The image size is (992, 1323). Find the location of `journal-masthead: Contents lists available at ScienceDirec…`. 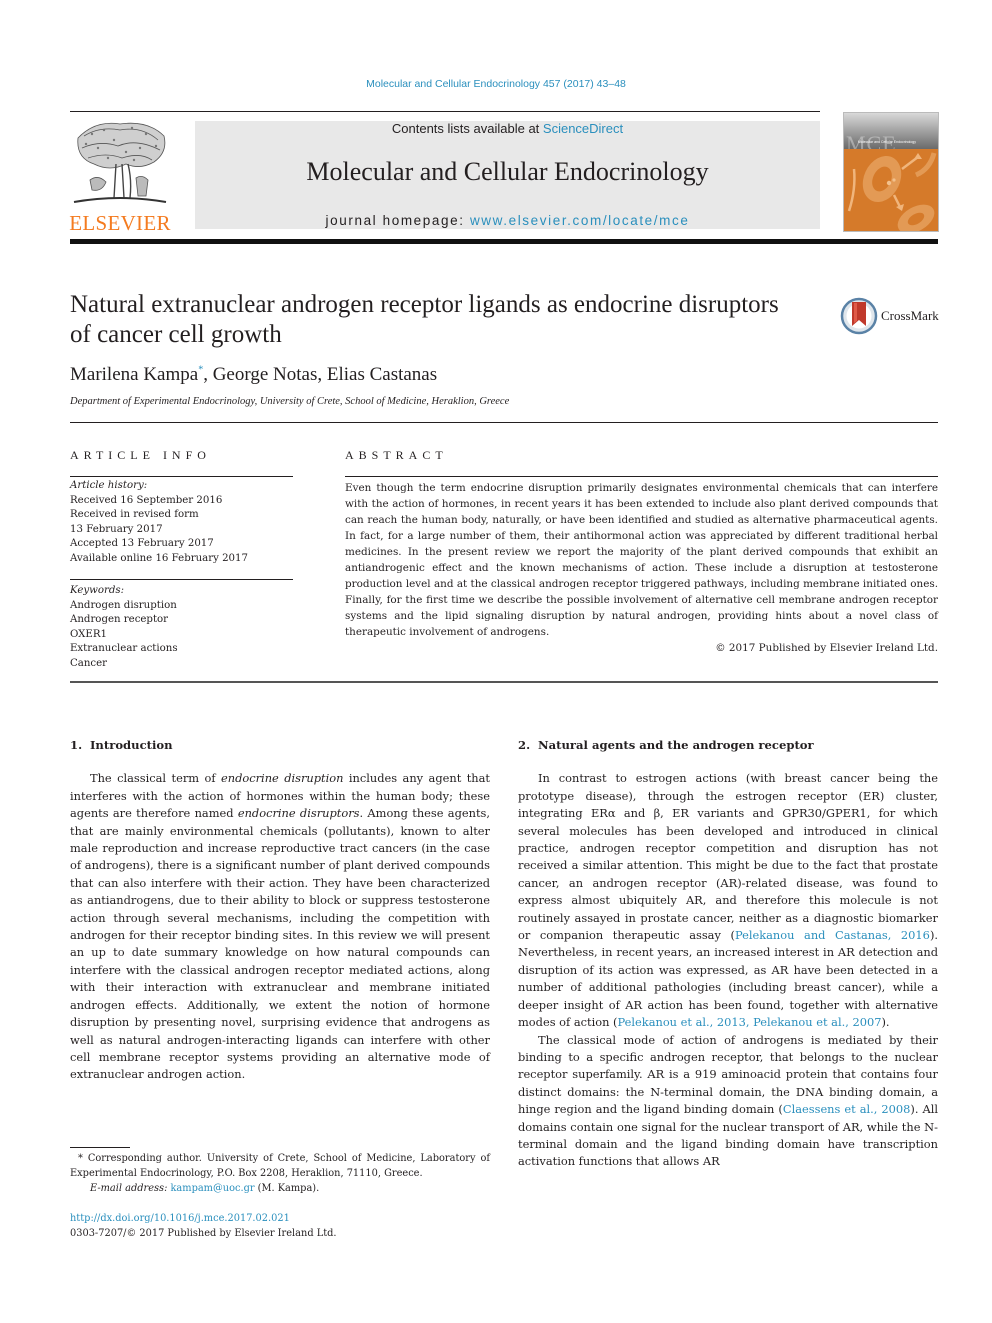

journal-masthead: Contents lists available at ScienceDirec… is located at coordinates (507, 175).